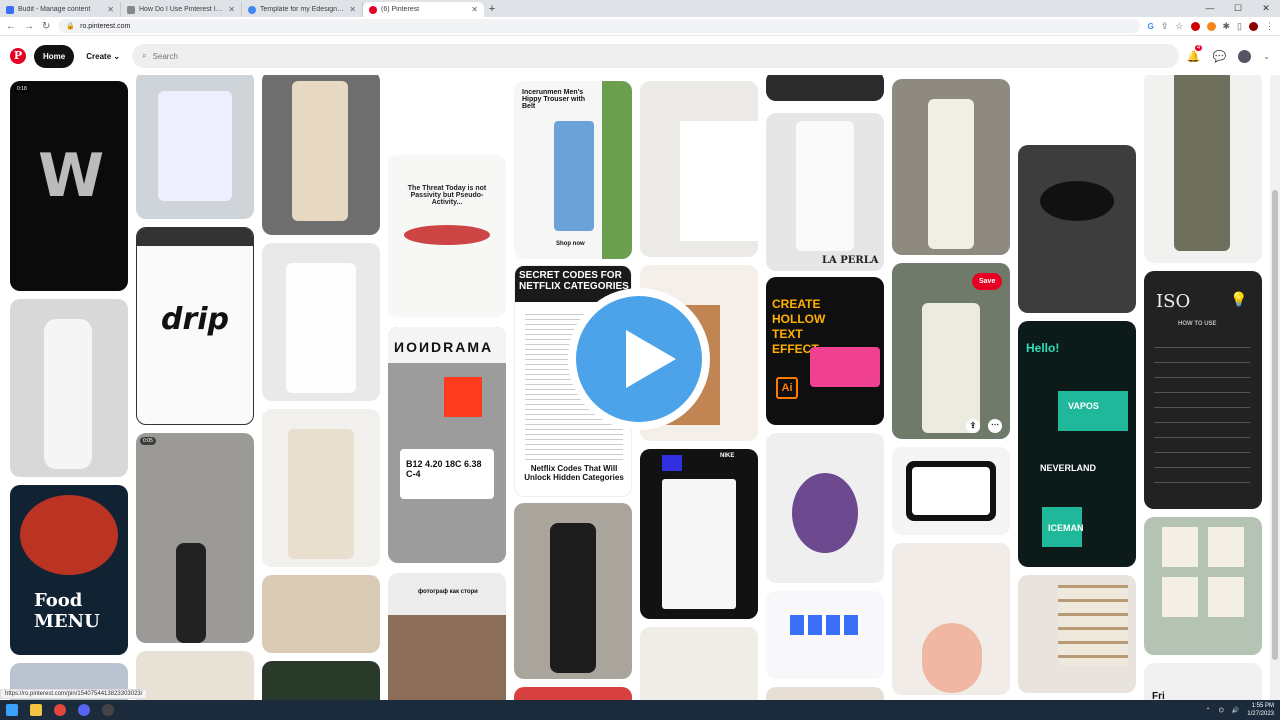 The image size is (1280, 720). I want to click on app-icon, so click(108, 710).